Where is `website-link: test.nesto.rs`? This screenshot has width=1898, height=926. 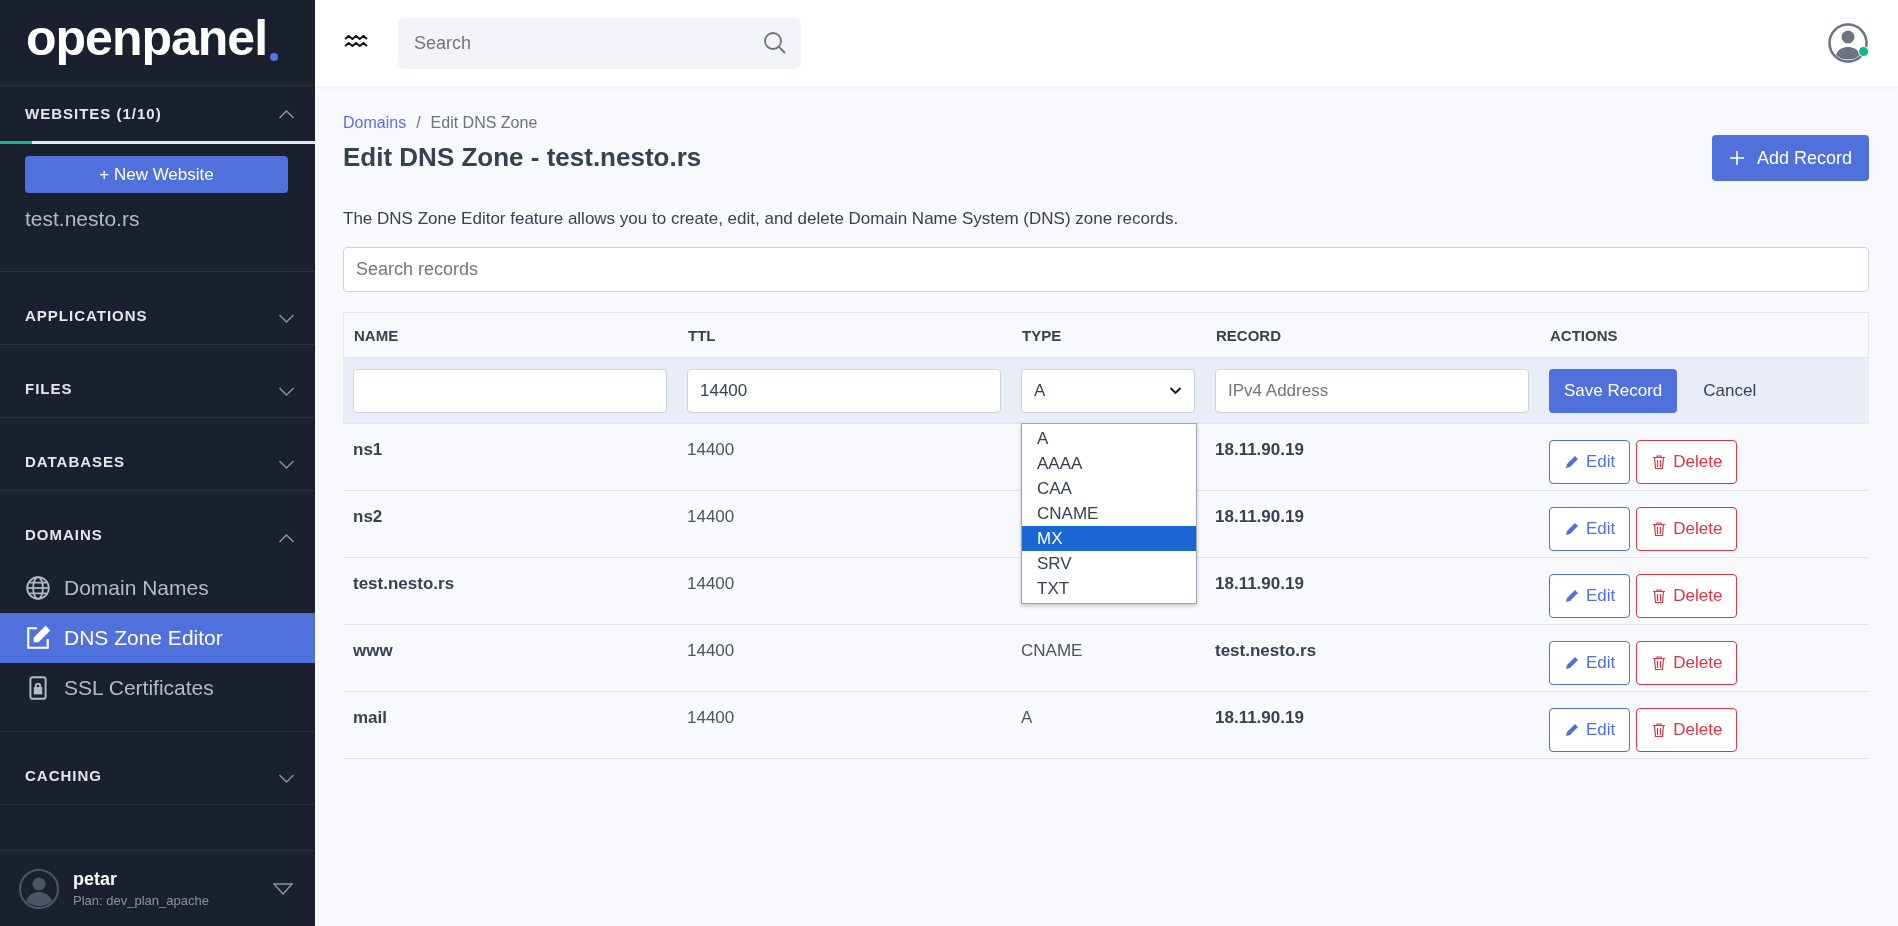 website-link: test.nesto.rs is located at coordinates (157, 219).